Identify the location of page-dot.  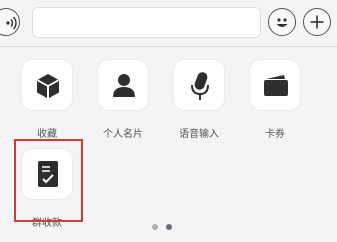
(155, 227).